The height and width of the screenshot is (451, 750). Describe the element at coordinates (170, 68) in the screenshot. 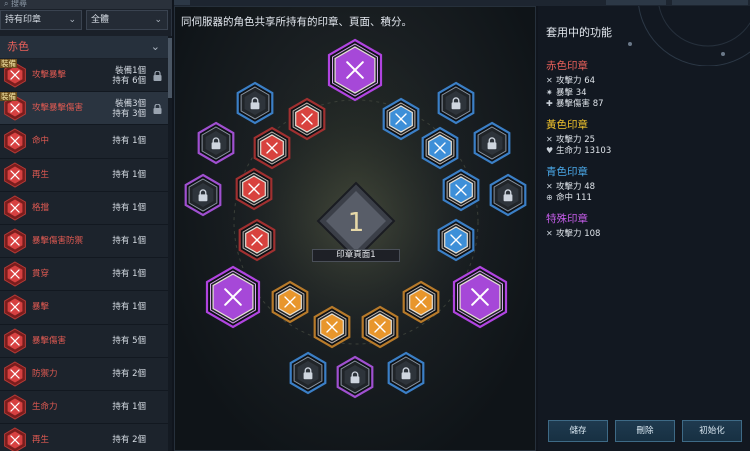

I see `scrollbar-thumb` at that location.